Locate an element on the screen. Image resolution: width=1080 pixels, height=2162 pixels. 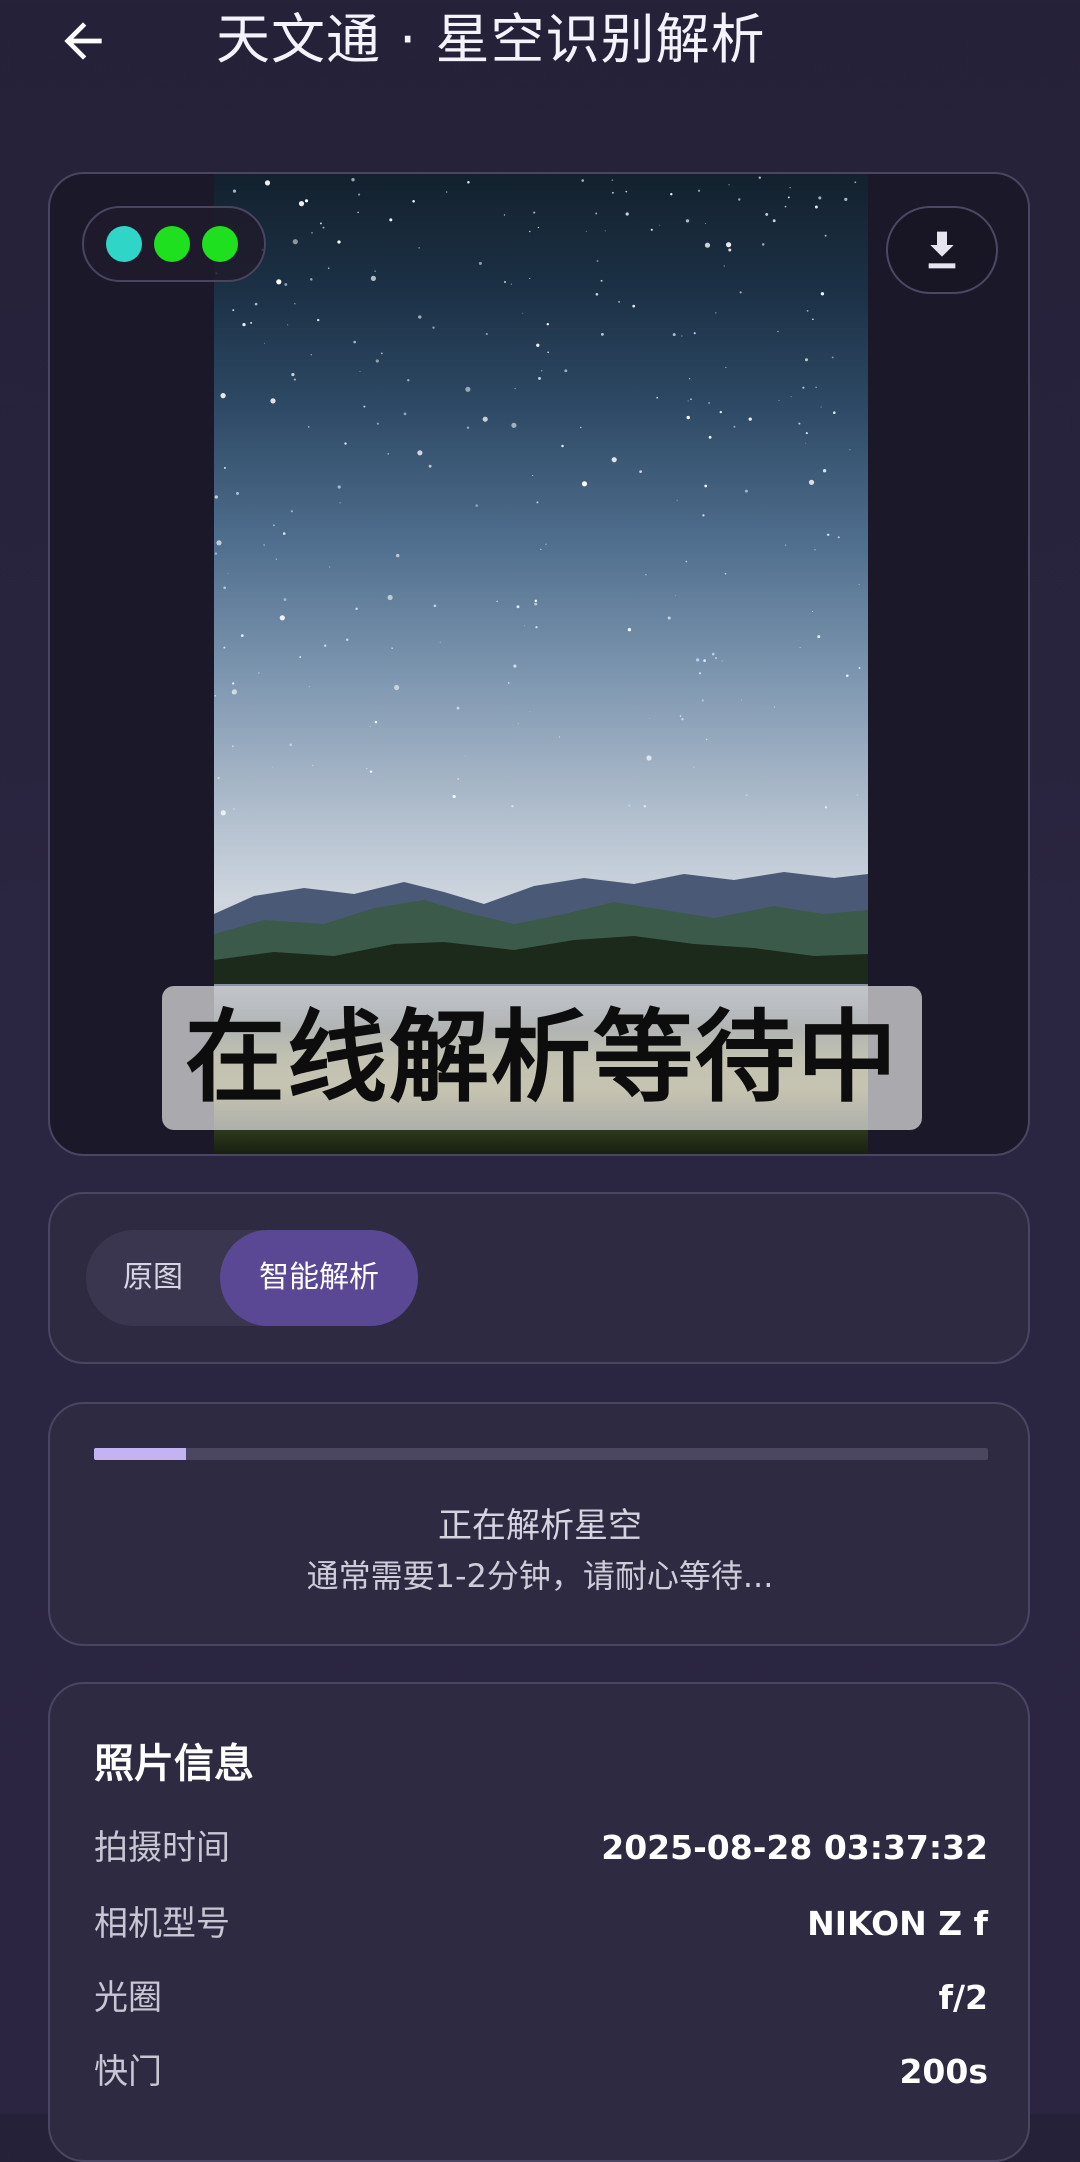
analysis-waiting-banner: 在线解析等待中 is located at coordinates (542, 1058).